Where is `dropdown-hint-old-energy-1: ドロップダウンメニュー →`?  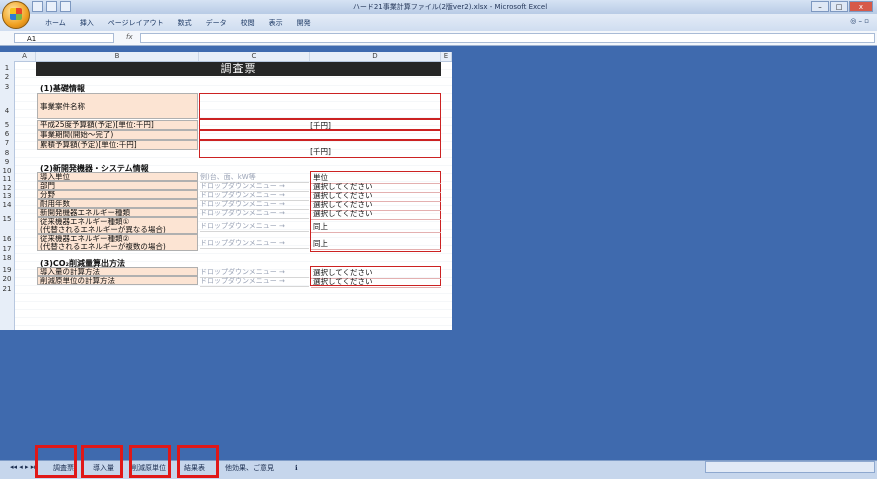
dropdown-hint-old-energy-1: ドロップダウンメニュー → is located at coordinates (254, 226).